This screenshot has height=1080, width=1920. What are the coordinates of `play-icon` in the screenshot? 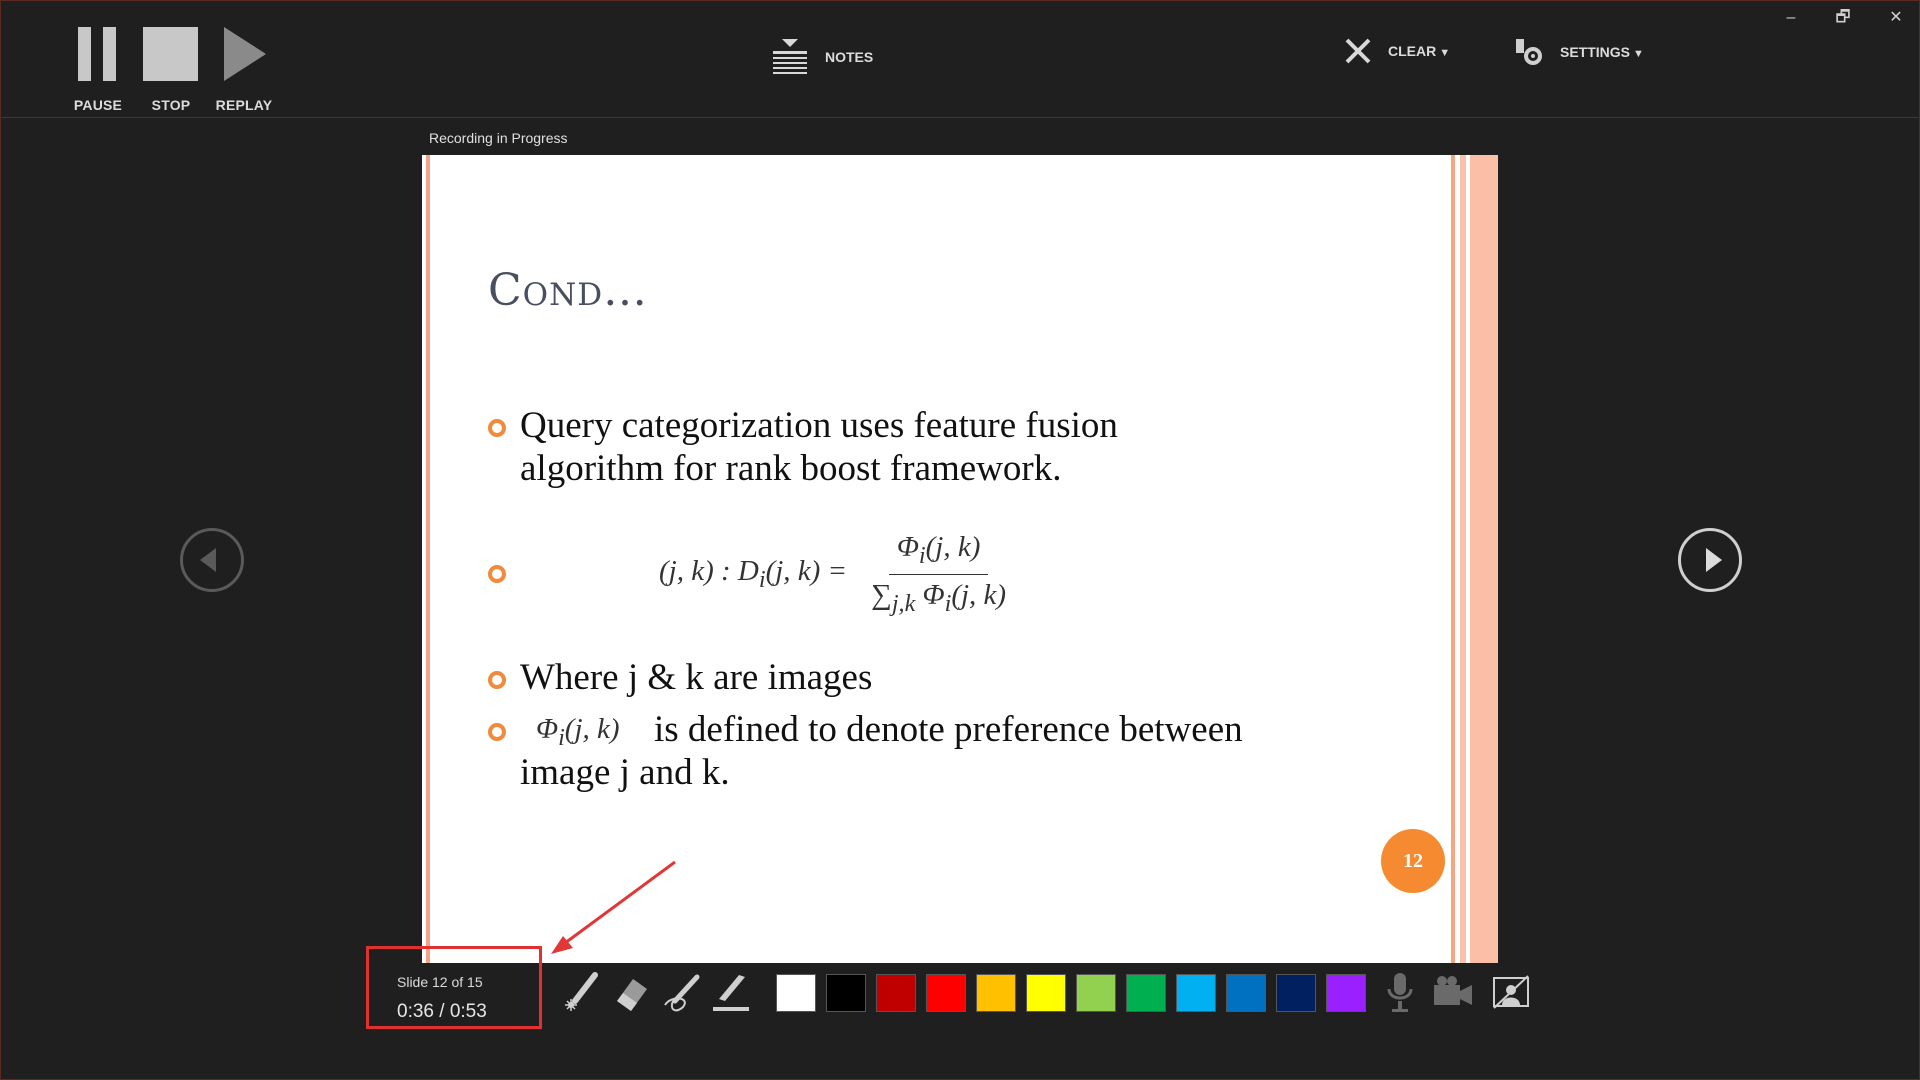 It's located at (244, 57).